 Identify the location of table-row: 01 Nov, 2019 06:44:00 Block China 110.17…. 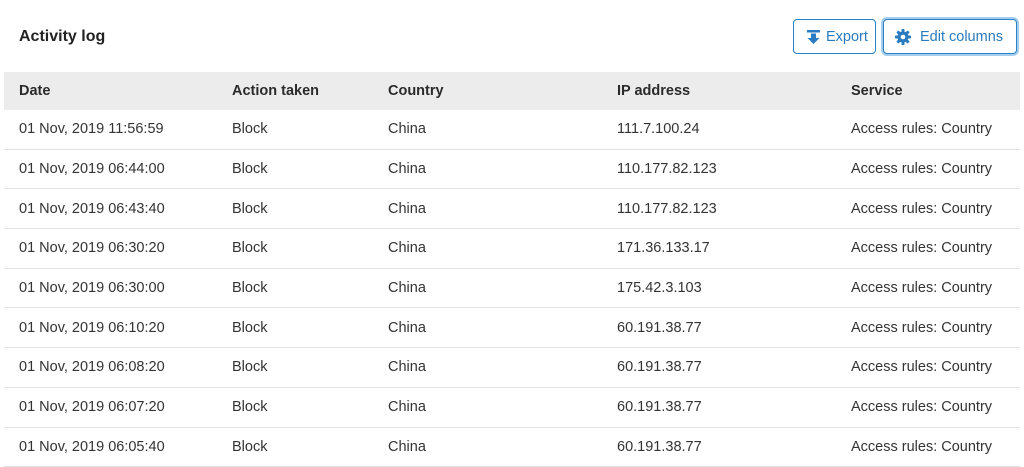
(512, 170).